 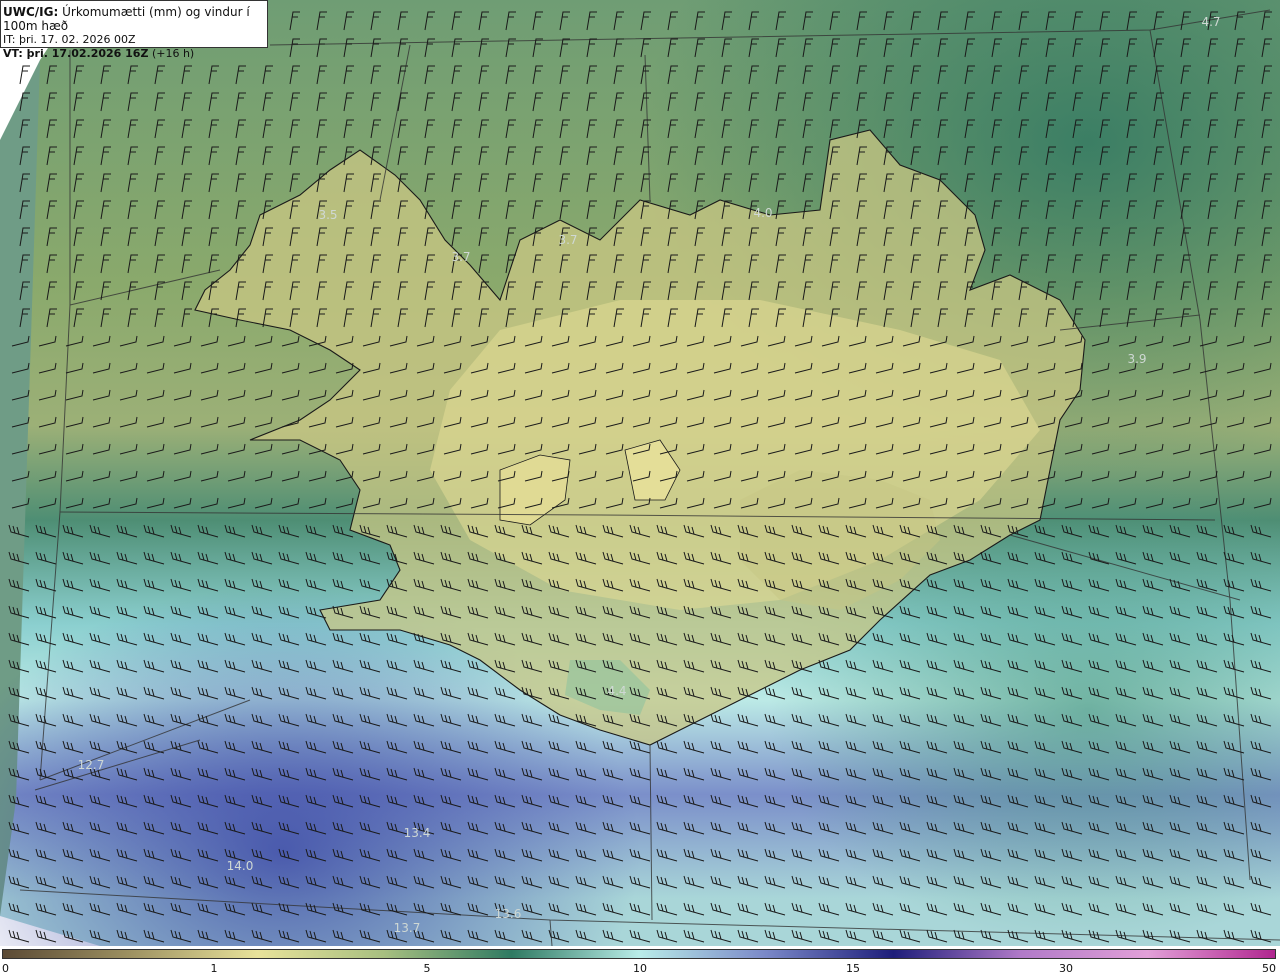 What do you see at coordinates (1136, 359) in the screenshot?
I see `map-value-label: 3.9` at bounding box center [1136, 359].